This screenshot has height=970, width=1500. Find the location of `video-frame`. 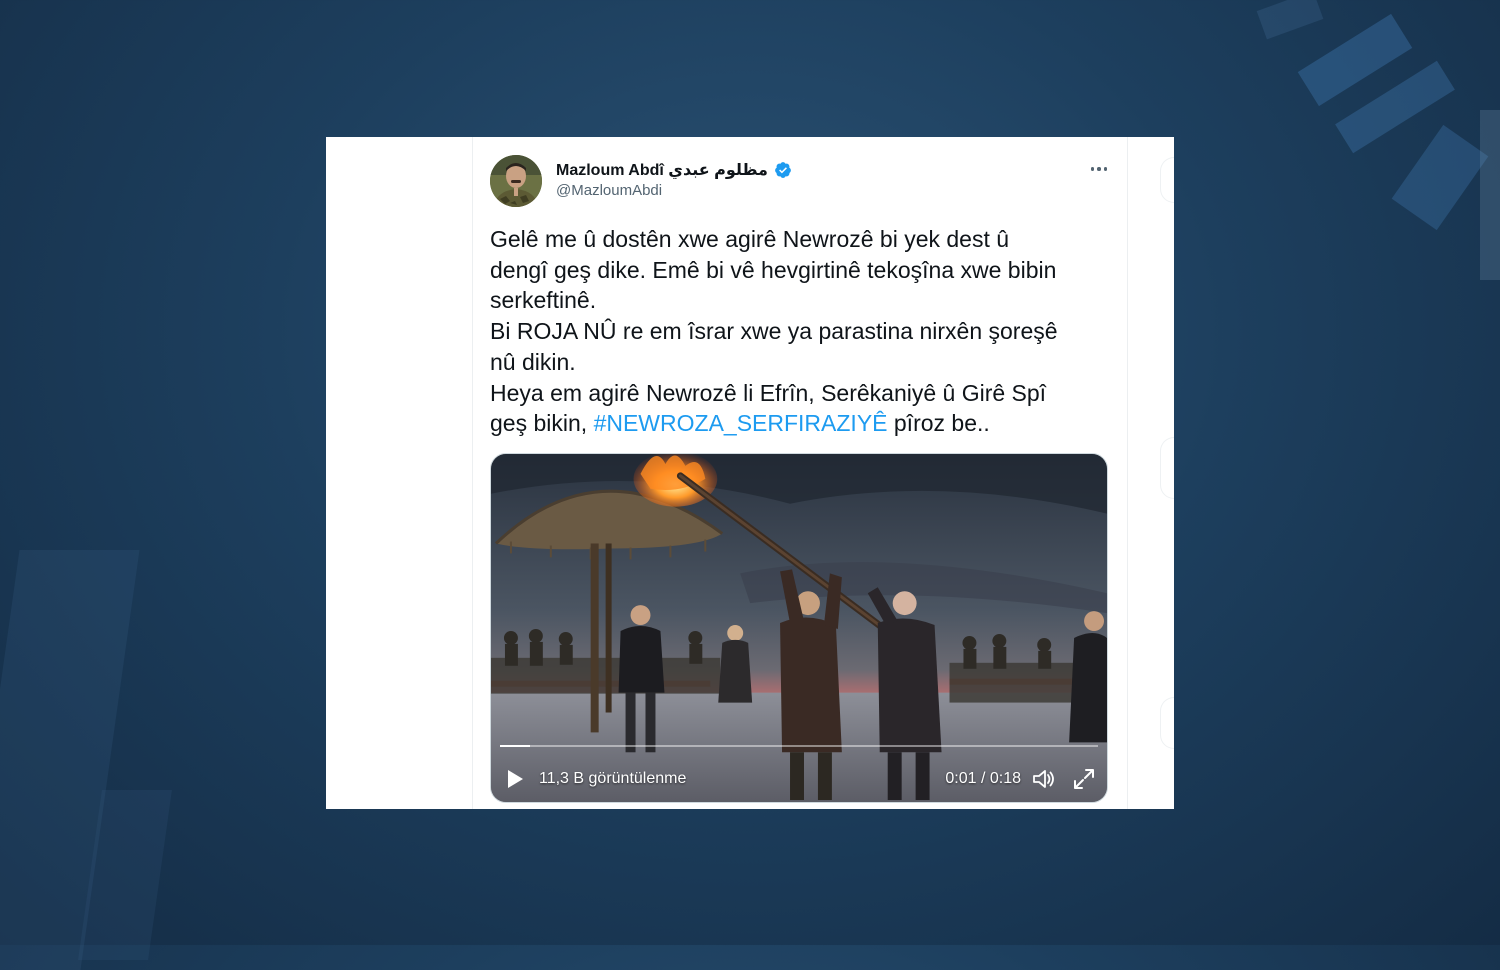

video-frame is located at coordinates (799, 628).